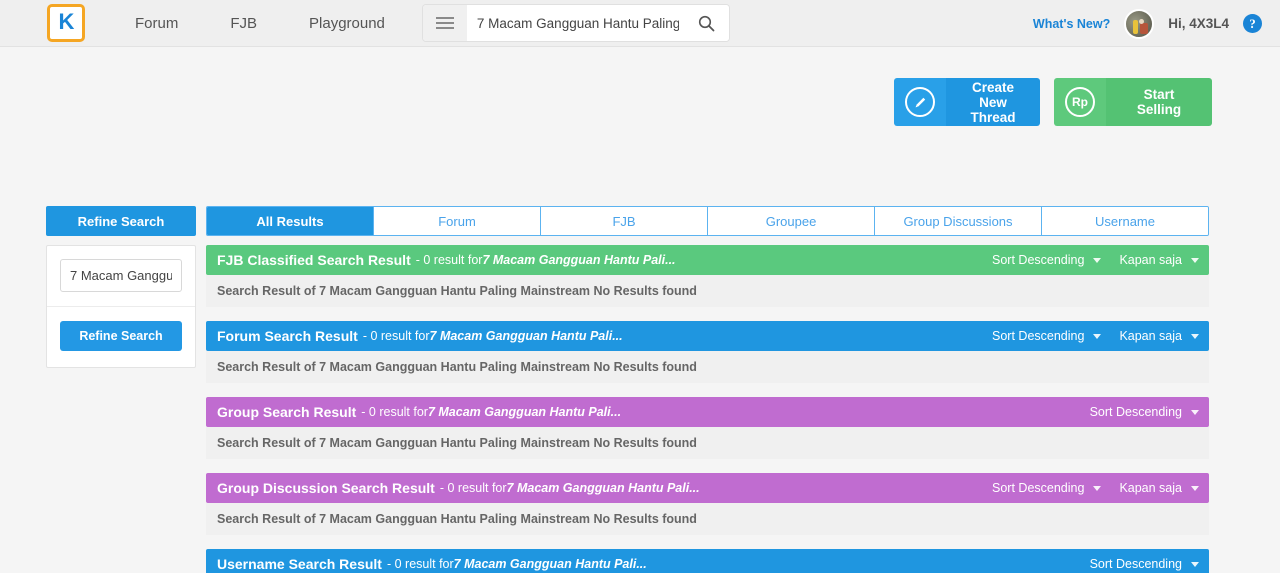 The height and width of the screenshot is (573, 1280). What do you see at coordinates (299, 564) in the screenshot?
I see `result-section-title: Username Search Result` at bounding box center [299, 564].